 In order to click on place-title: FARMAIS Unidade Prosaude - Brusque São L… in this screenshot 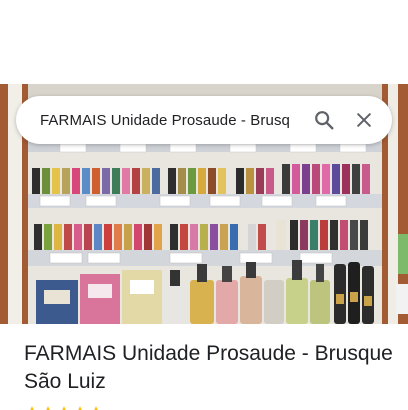, I will do `click(208, 367)`.